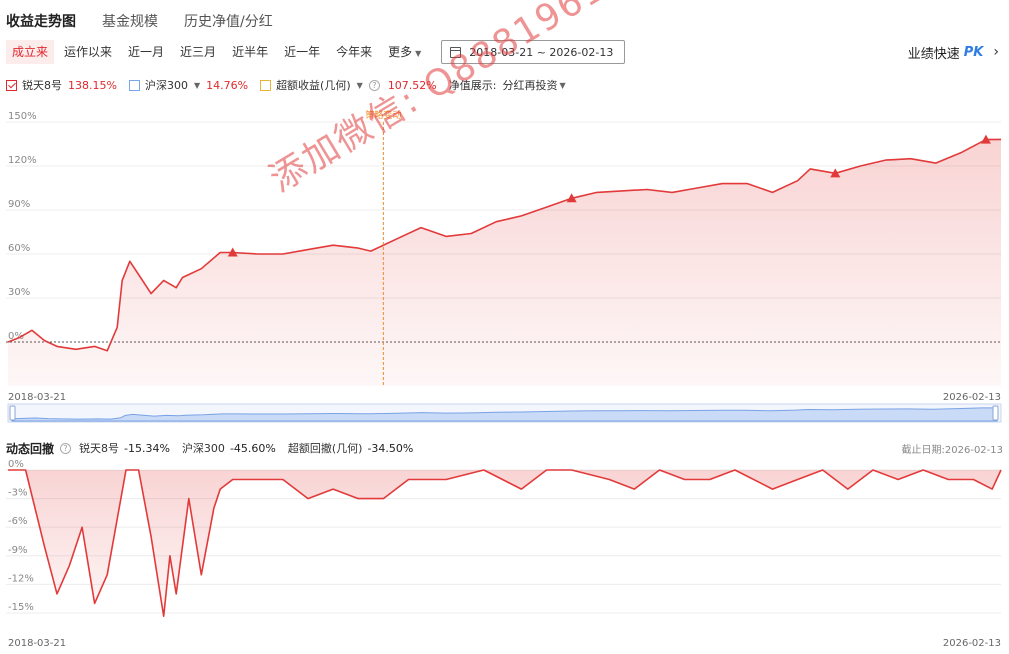 This screenshot has width=1009, height=654. What do you see at coordinates (99, 448) in the screenshot?
I see `dd-fund-name: 锐天8号` at bounding box center [99, 448].